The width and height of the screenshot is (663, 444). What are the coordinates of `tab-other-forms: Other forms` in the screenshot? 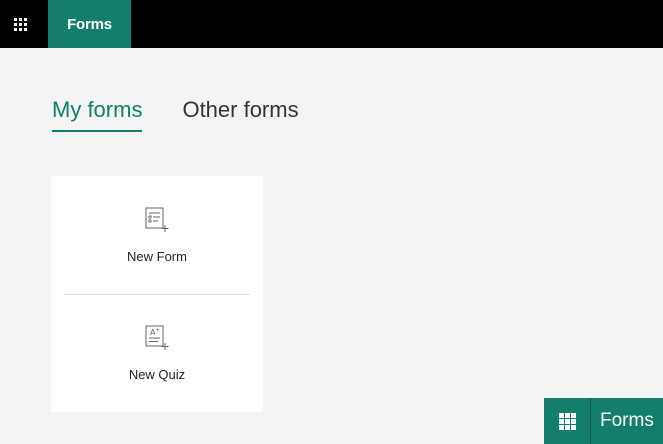 It's located at (240, 113).